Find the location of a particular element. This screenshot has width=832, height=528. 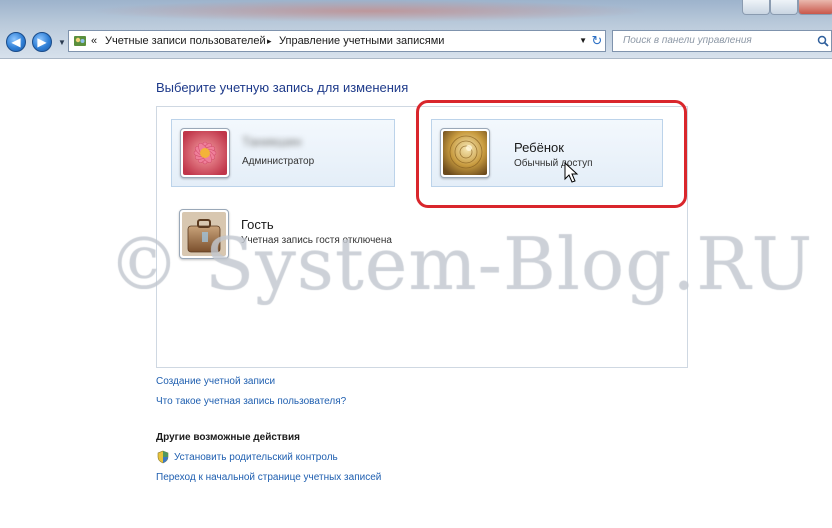

guest-suitcase-icon is located at coordinates (204, 234).